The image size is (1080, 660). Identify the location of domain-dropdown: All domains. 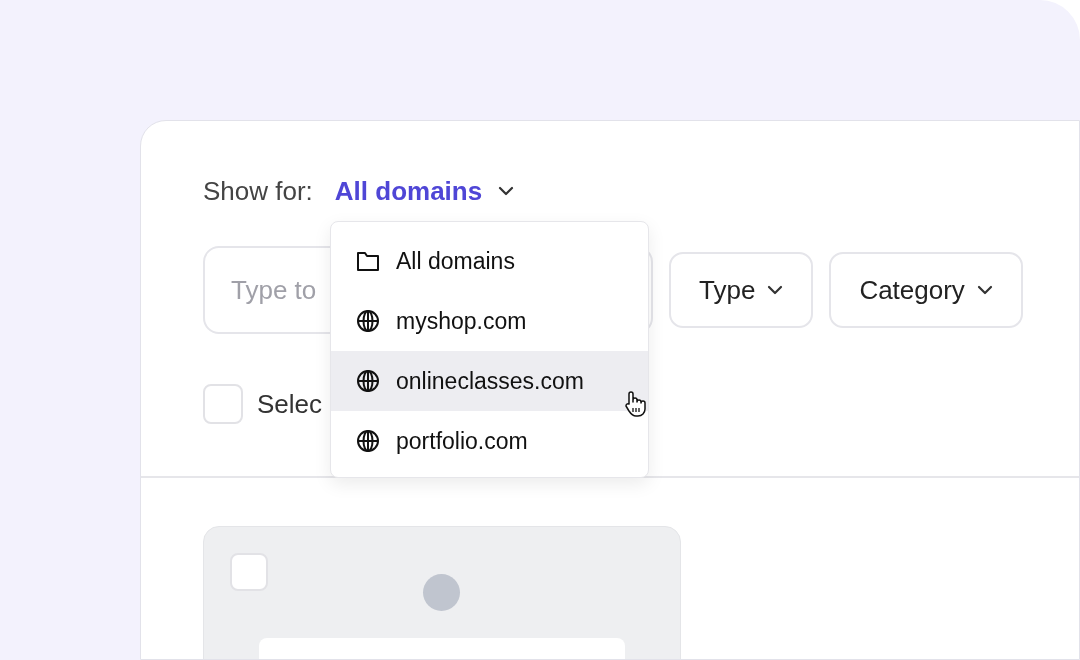
(424, 191).